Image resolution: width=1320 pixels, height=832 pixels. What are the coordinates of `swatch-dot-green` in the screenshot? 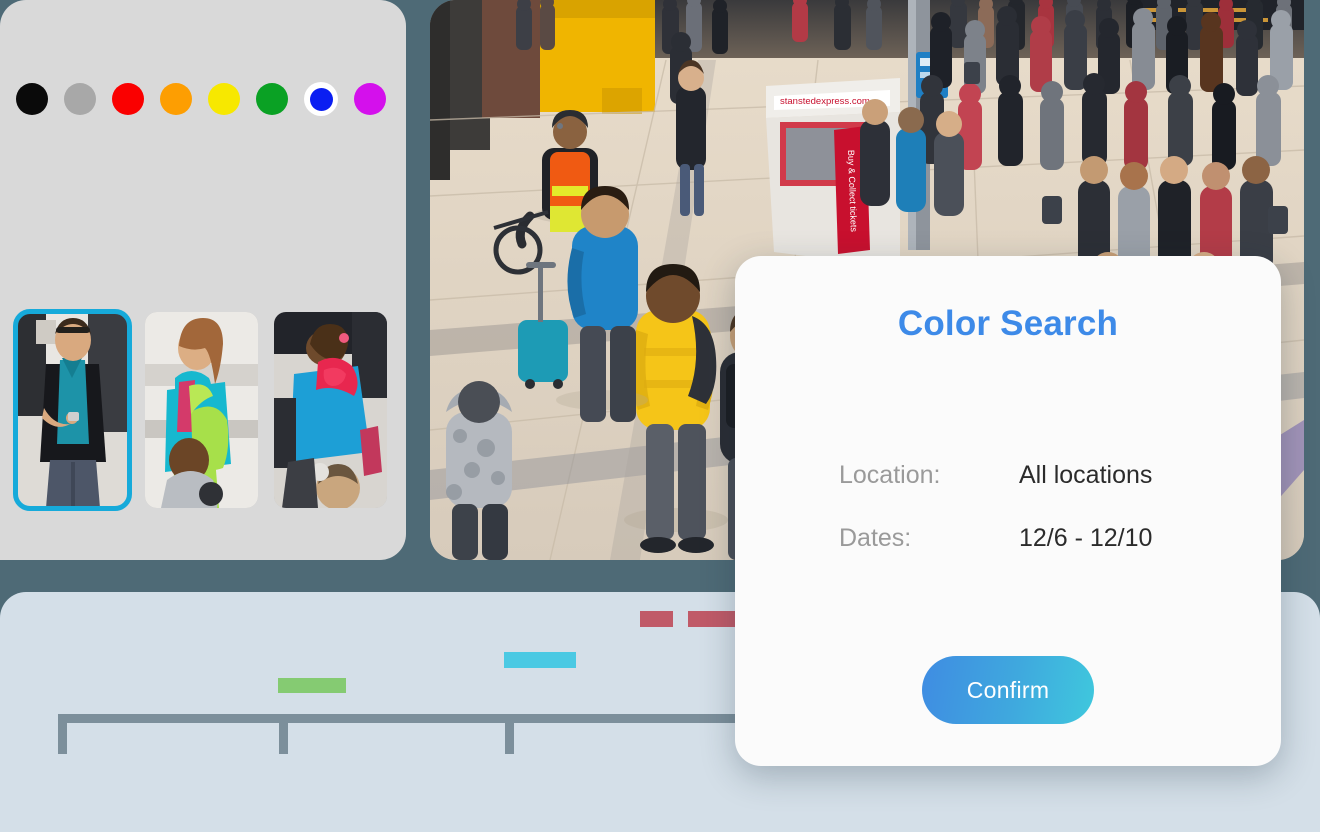 It's located at (272, 99).